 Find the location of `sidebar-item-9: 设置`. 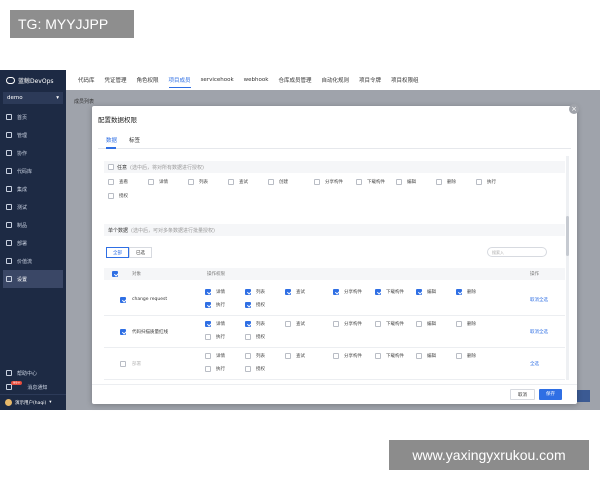

sidebar-item-9: 设置 is located at coordinates (33, 279).